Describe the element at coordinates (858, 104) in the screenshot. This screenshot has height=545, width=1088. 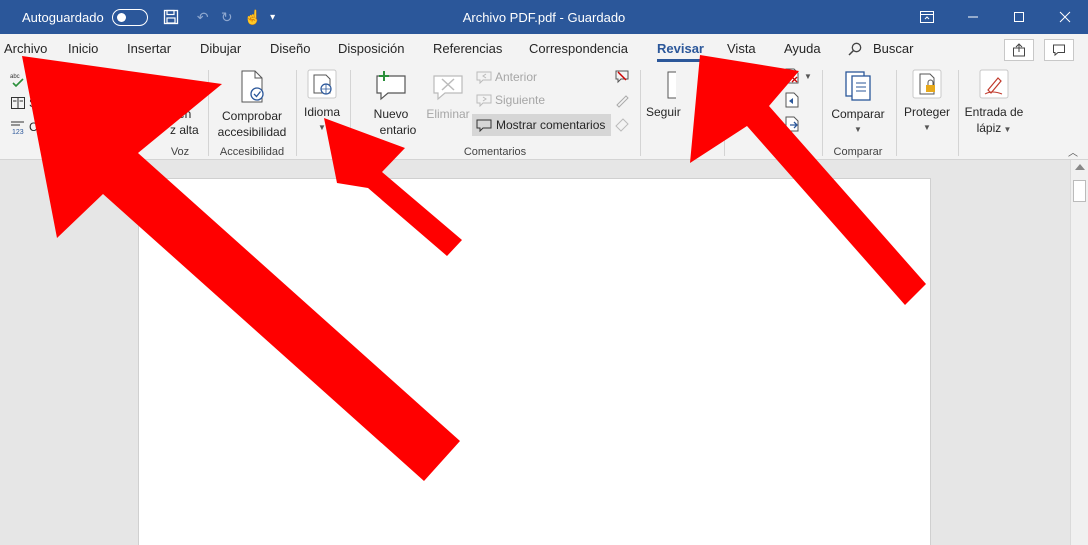
I see `compare-button: Comparar ▼` at that location.